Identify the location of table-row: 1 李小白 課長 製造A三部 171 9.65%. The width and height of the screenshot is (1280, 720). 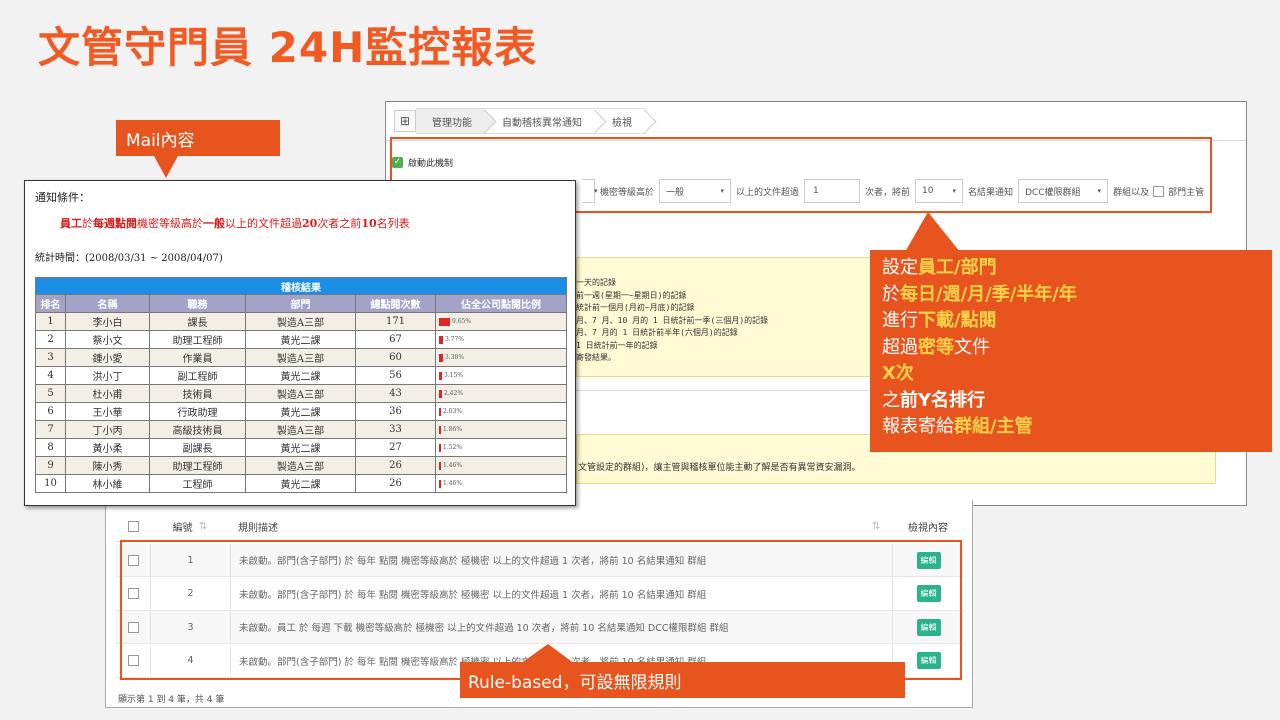
(301, 321).